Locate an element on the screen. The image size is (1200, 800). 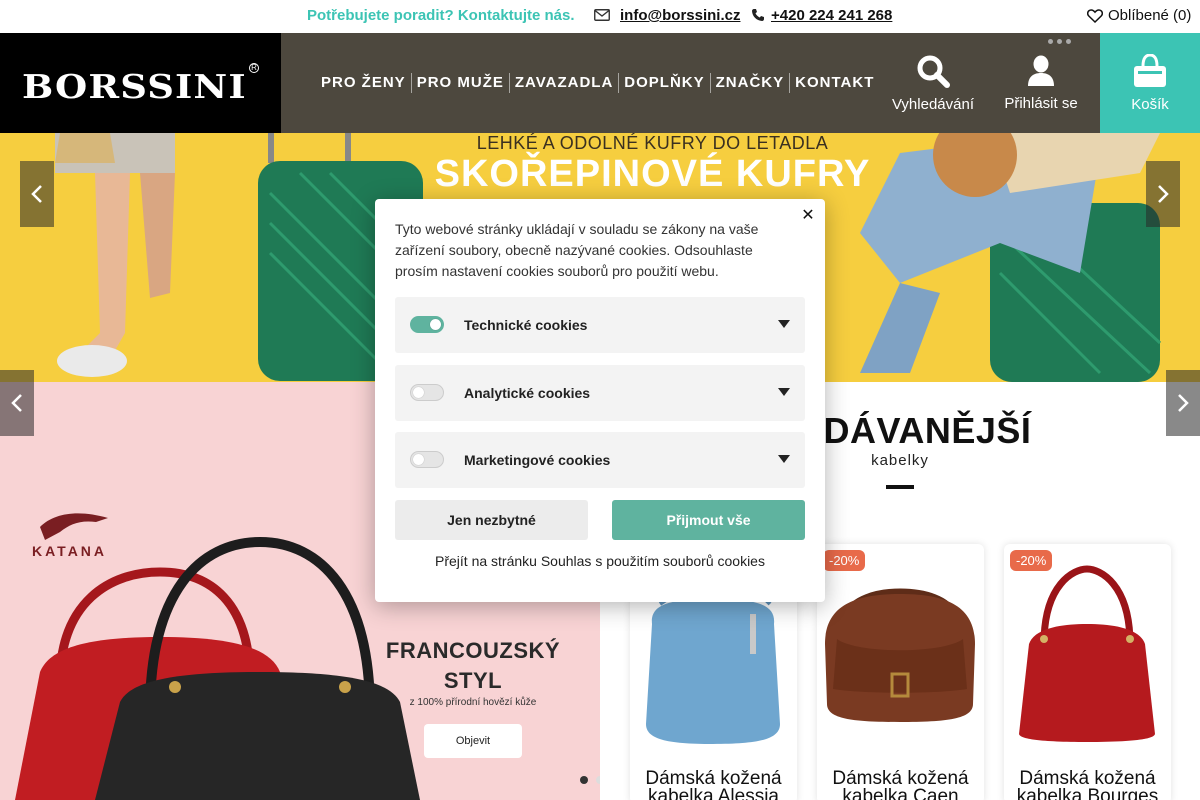
nav-item-accessories: DOPLŇKY is located at coordinates (663, 83).